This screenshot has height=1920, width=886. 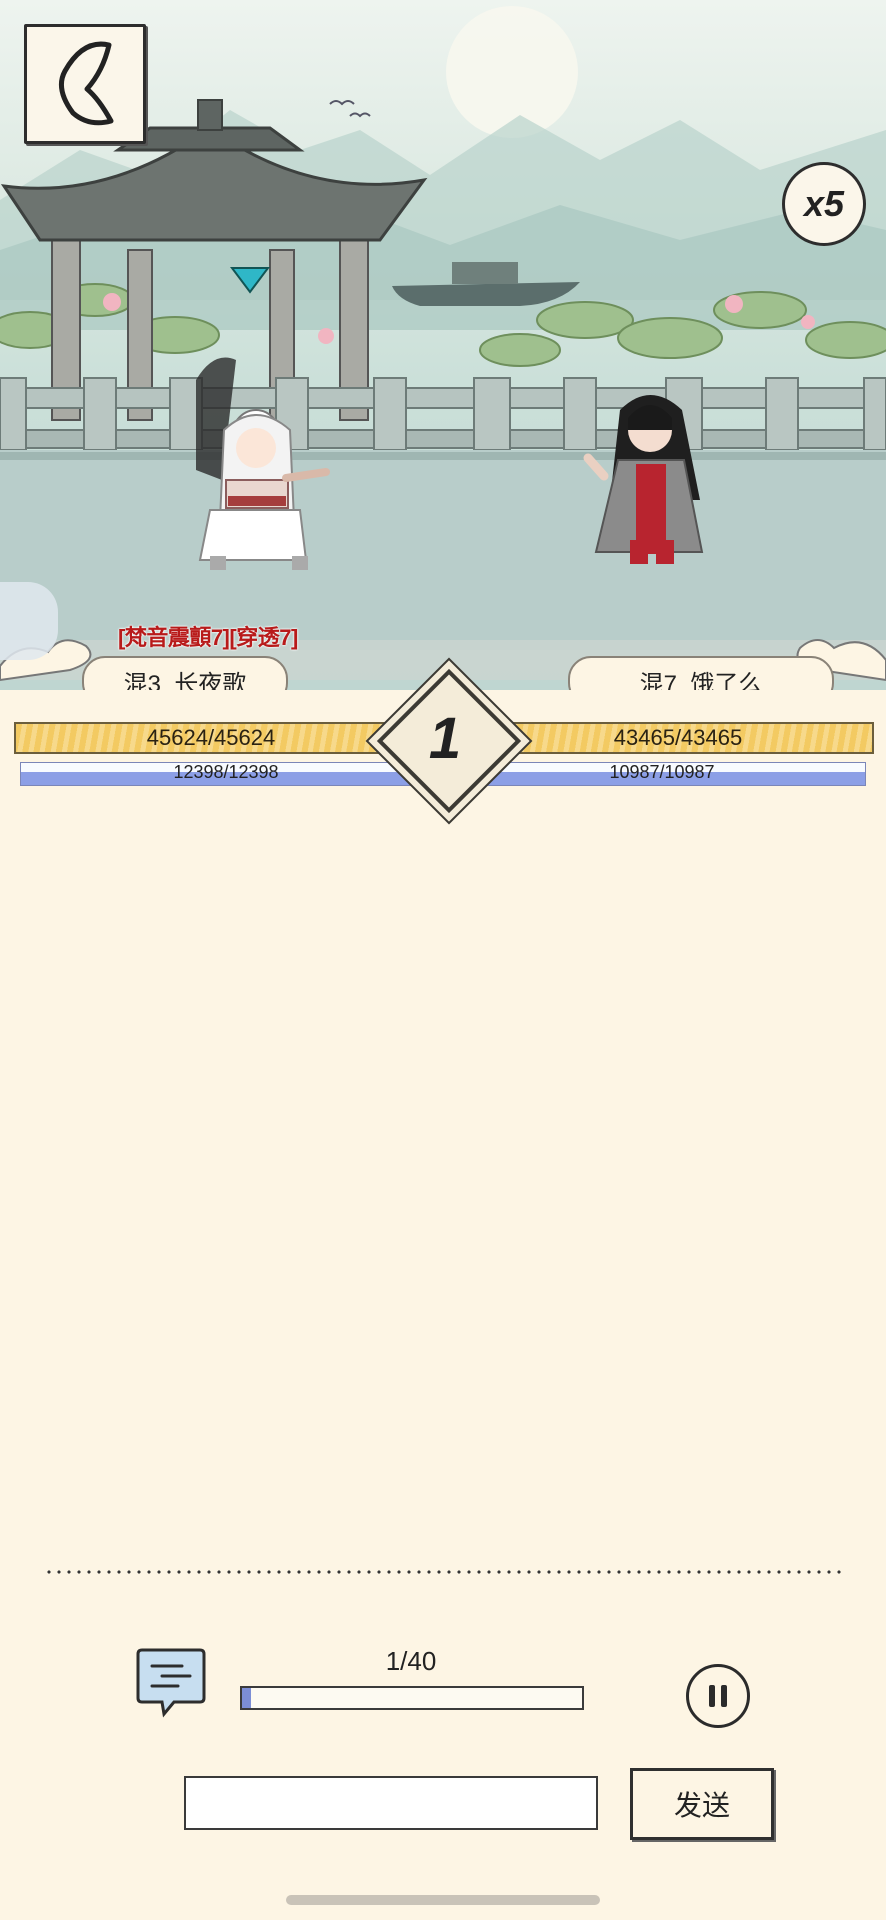 I want to click on left-mp-bar: 12398/12398, so click(x=226, y=774).